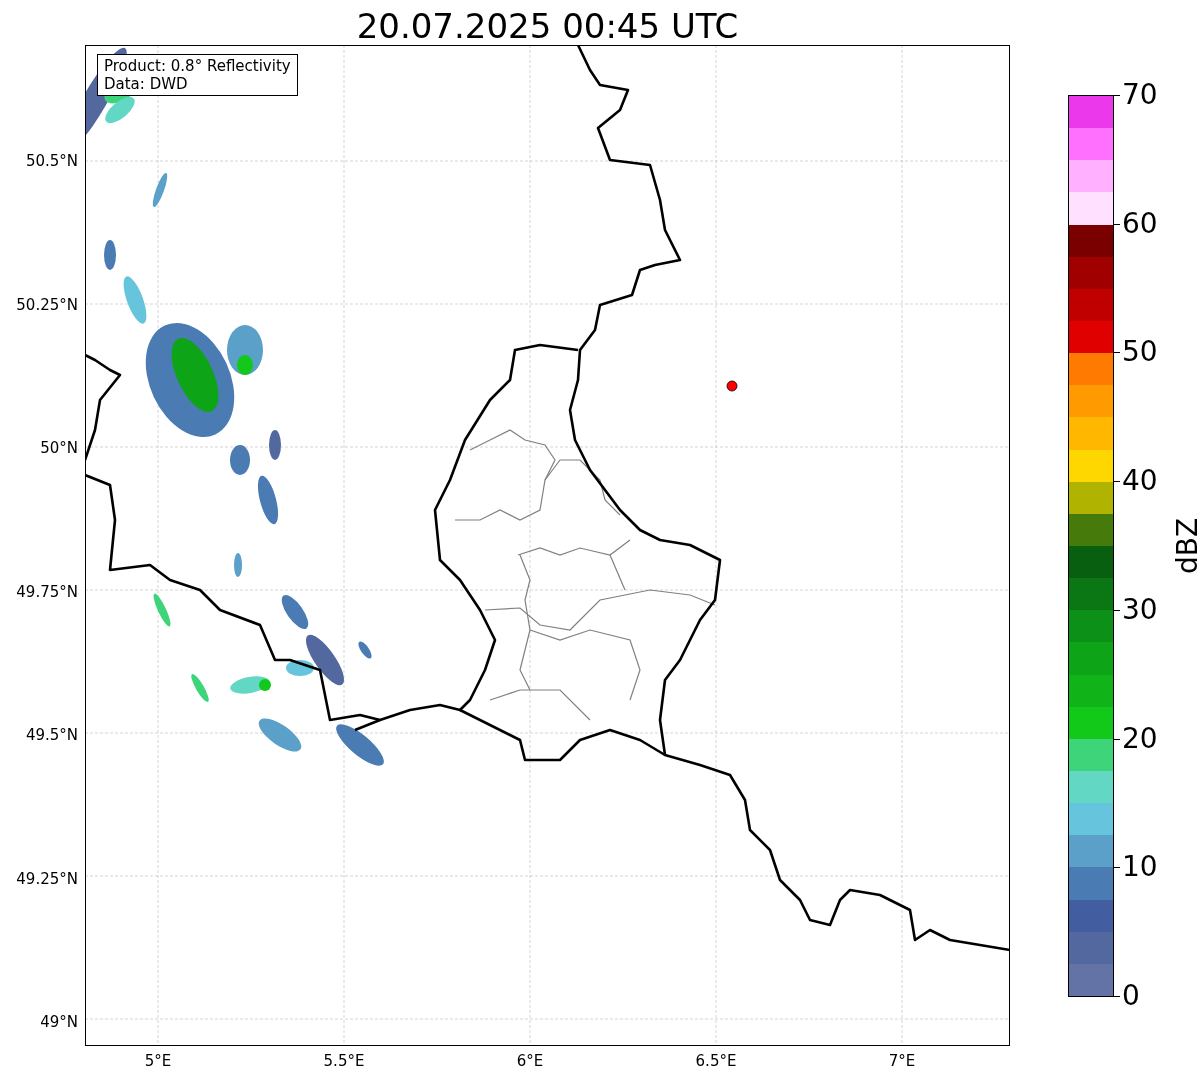  What do you see at coordinates (51, 161) in the screenshot?
I see `latitude-label: 50.5°N` at bounding box center [51, 161].